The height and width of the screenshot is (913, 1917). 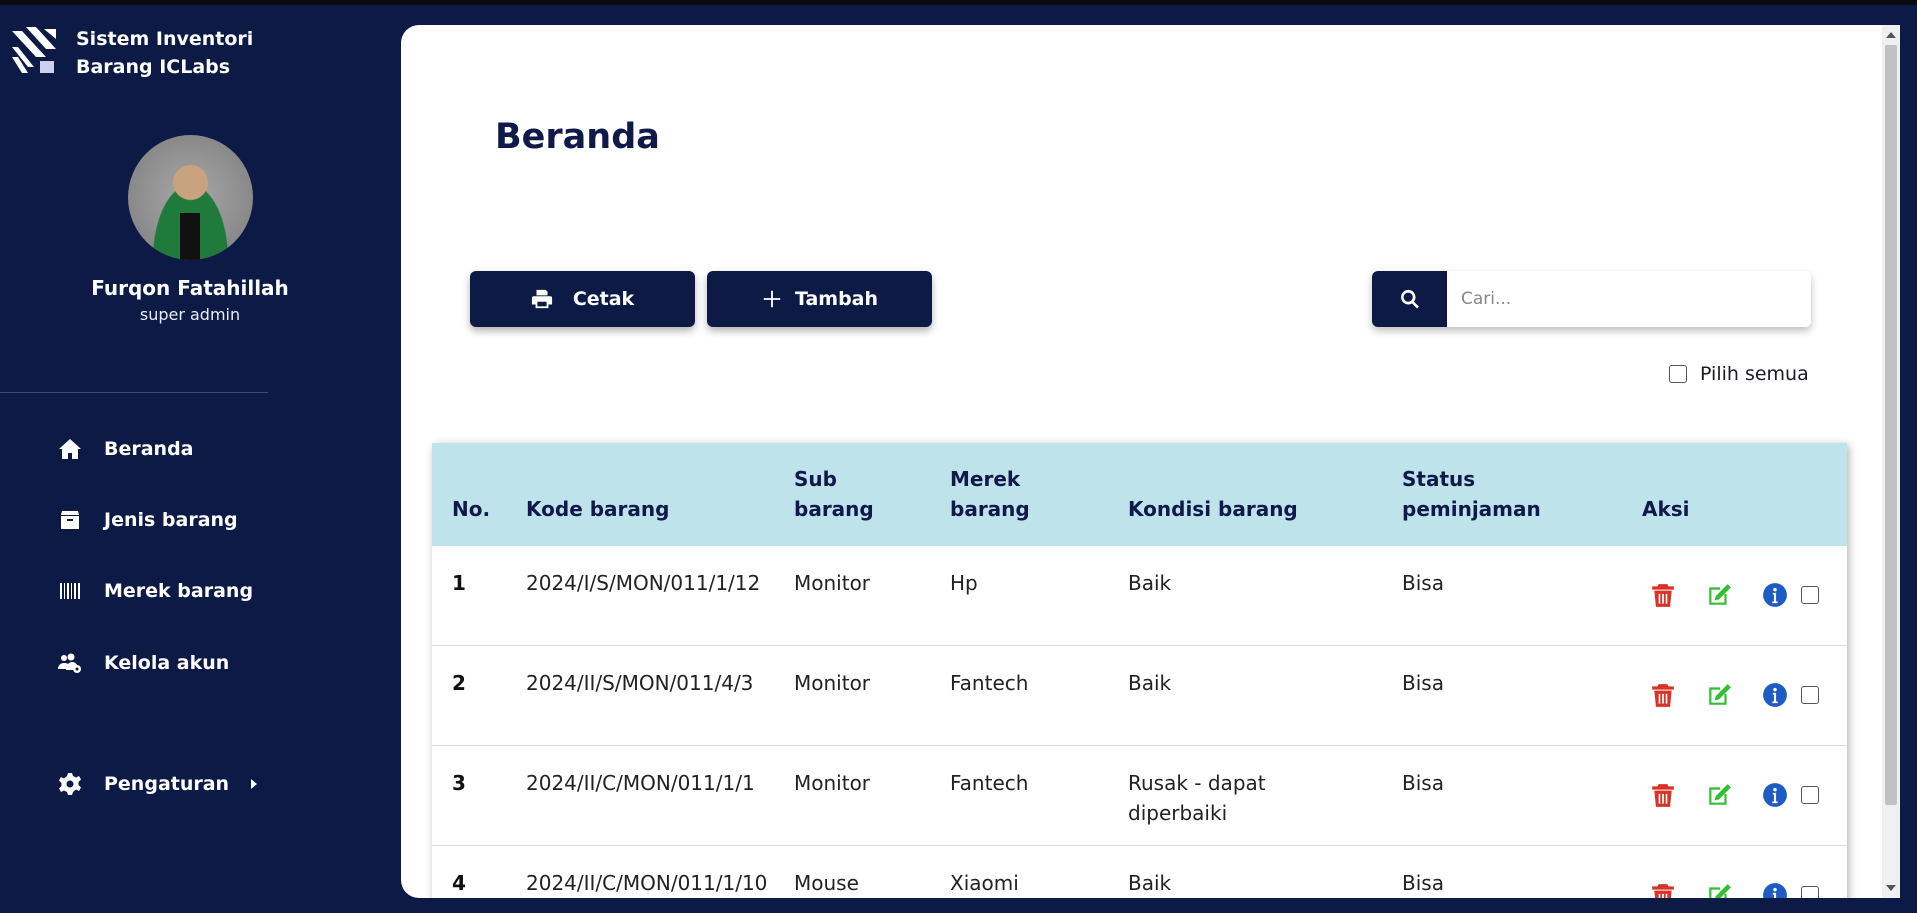 I want to click on select-all: Pilih semua, so click(x=1739, y=374).